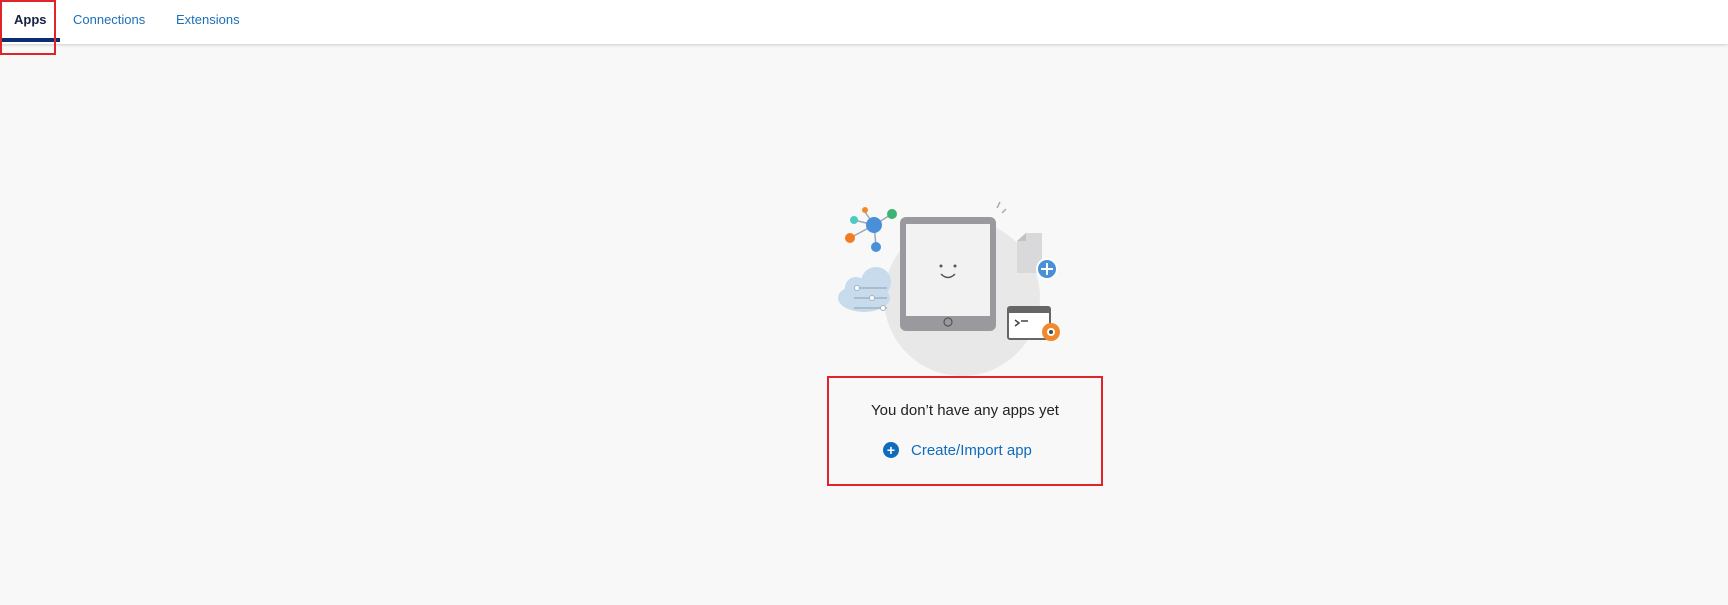  I want to click on empty-apps-illustration, so click(950, 290).